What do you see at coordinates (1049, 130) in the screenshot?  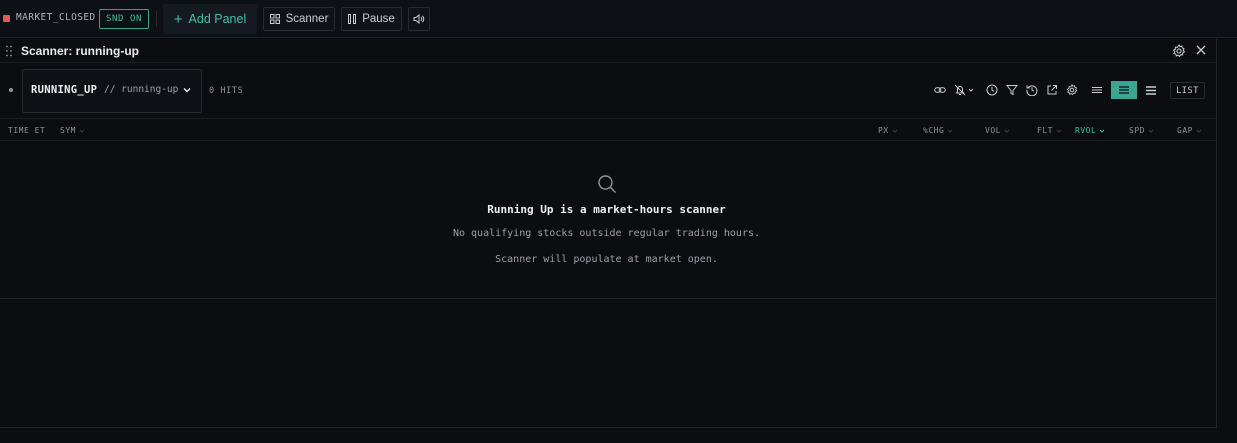 I see `column-flt: FLT` at bounding box center [1049, 130].